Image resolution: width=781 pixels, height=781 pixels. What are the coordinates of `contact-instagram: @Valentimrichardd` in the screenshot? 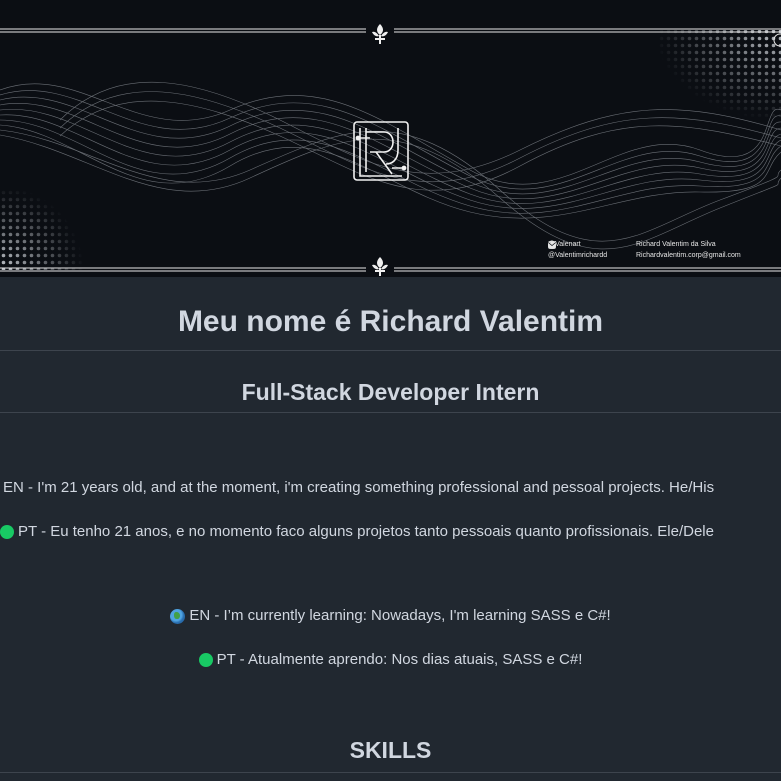 It's located at (592, 250).